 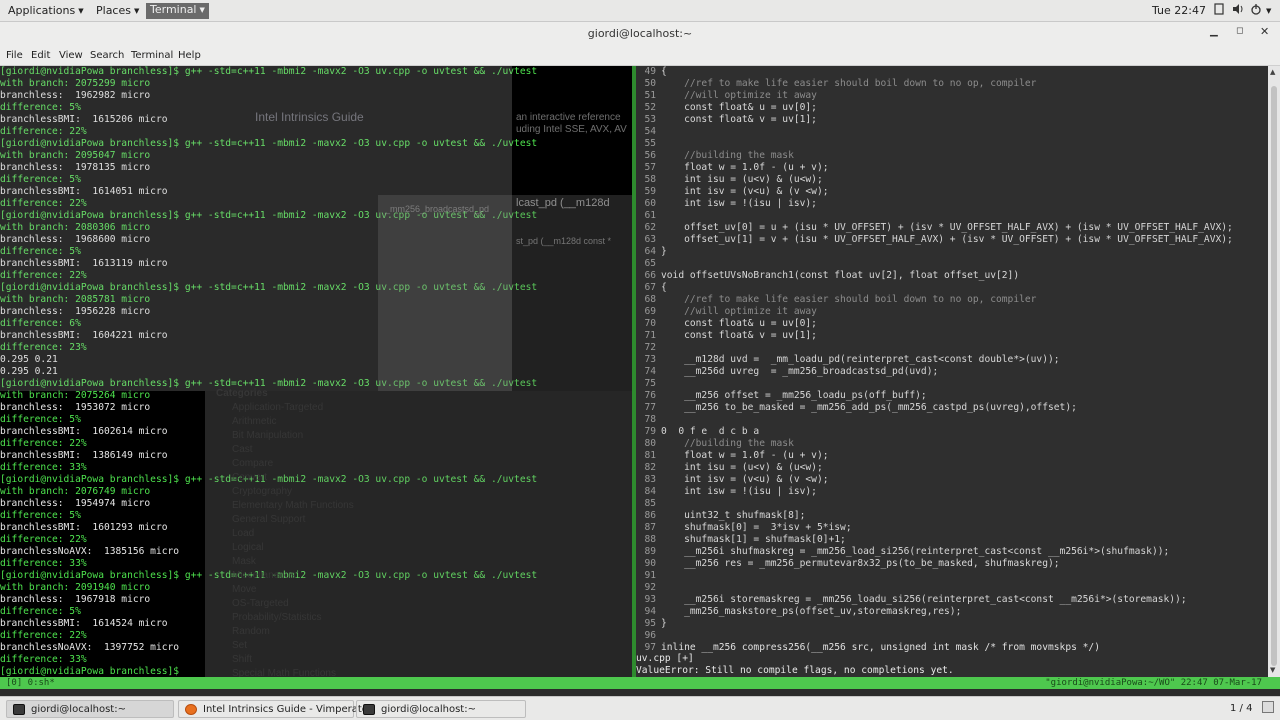 What do you see at coordinates (189, 55) in the screenshot?
I see `menu-help: Help` at bounding box center [189, 55].